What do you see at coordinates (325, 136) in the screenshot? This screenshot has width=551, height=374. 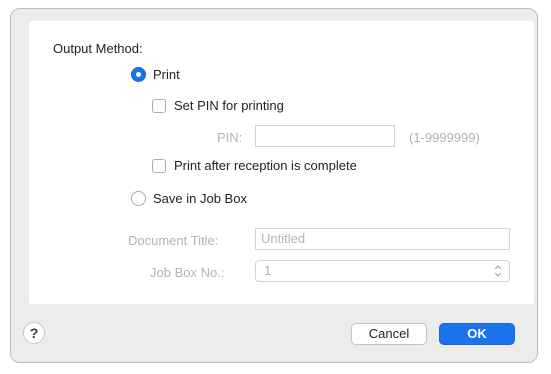 I see `pin-input` at bounding box center [325, 136].